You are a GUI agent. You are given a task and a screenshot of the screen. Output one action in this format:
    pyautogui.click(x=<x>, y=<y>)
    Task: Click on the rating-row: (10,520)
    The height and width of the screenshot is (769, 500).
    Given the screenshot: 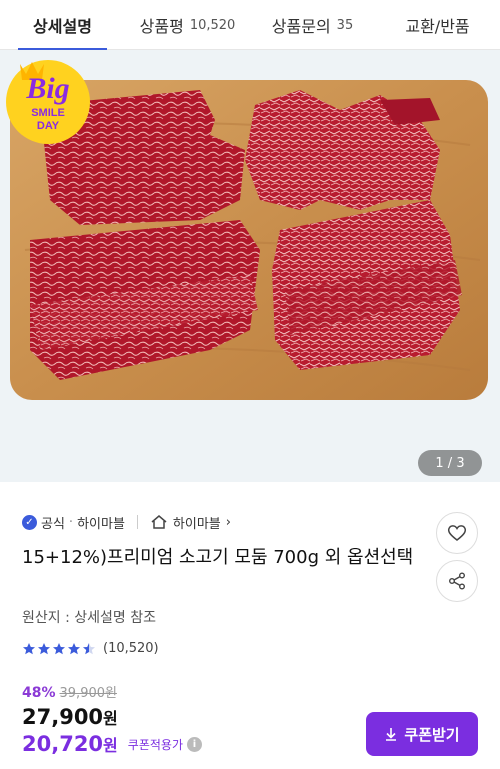 What is the action you would take?
    pyautogui.click(x=90, y=648)
    